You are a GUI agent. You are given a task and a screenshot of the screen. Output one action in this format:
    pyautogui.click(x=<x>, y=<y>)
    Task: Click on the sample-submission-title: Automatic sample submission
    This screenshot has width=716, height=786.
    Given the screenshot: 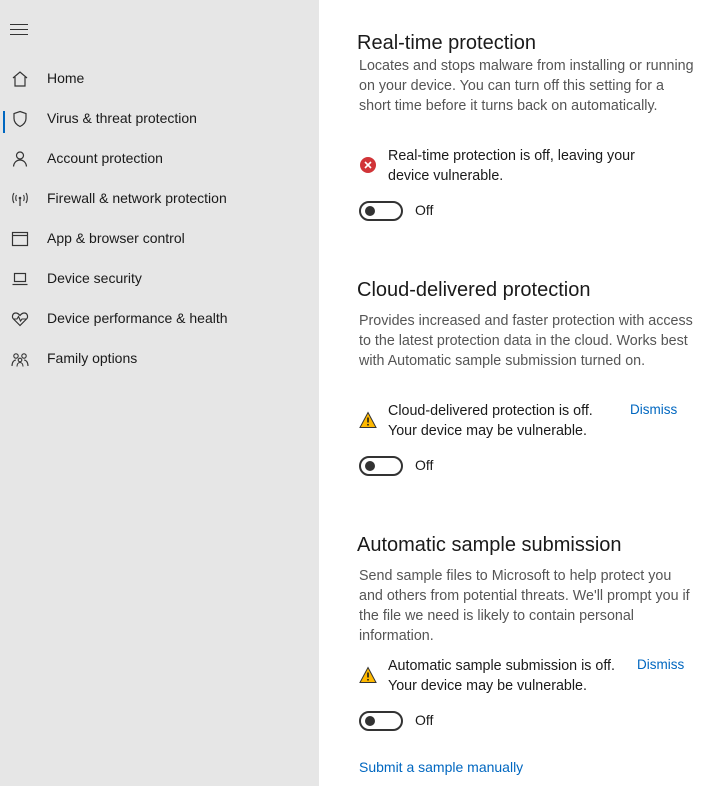 What is the action you would take?
    pyautogui.click(x=489, y=545)
    